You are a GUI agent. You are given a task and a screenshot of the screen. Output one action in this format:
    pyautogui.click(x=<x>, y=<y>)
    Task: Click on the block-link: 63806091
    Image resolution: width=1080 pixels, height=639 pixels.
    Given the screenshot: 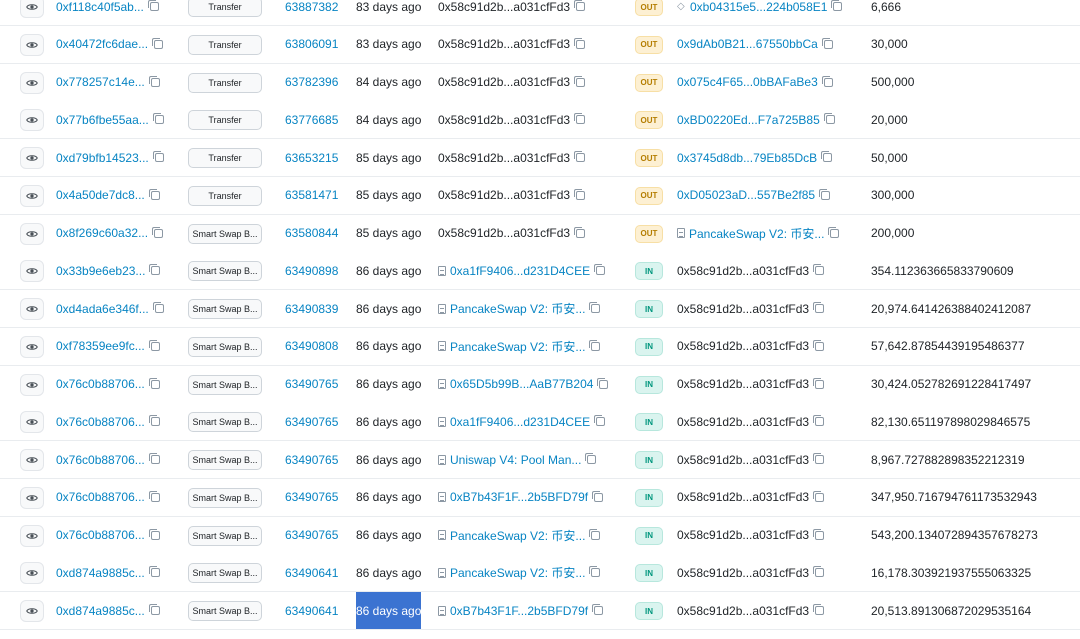 What is the action you would take?
    pyautogui.click(x=311, y=44)
    